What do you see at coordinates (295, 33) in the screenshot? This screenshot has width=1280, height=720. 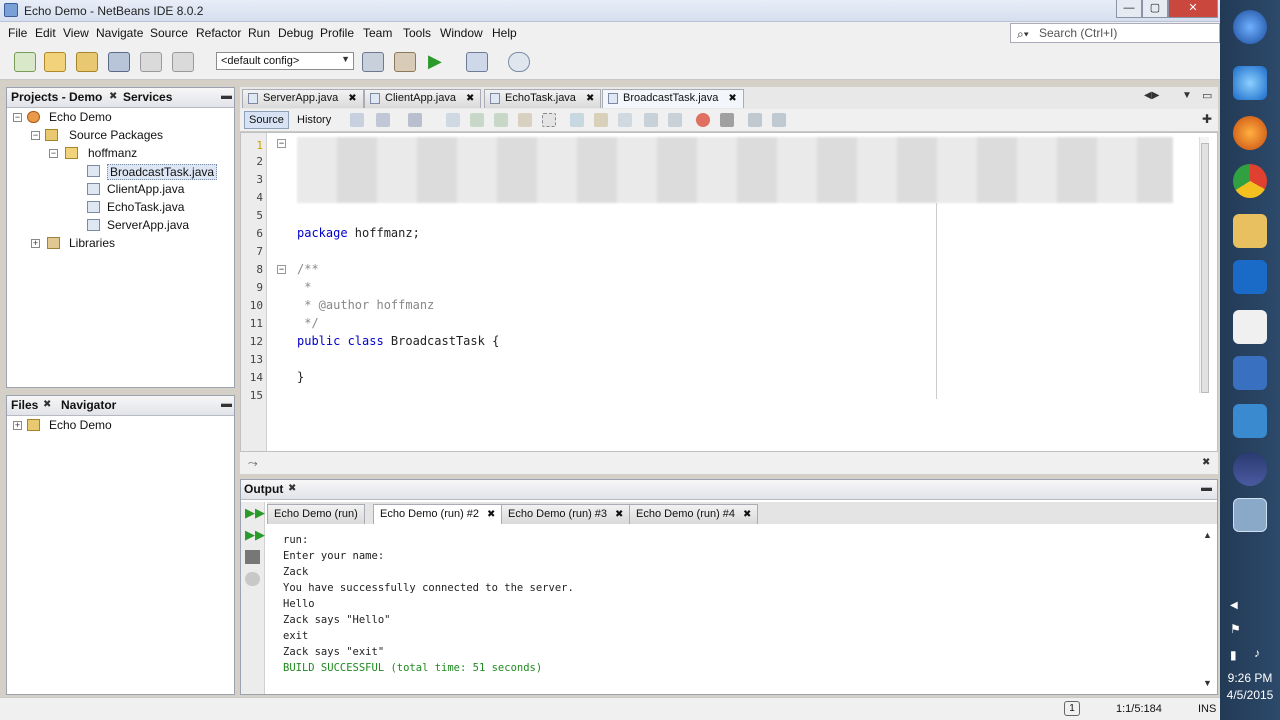 I see `menu-debug: Debug` at bounding box center [295, 33].